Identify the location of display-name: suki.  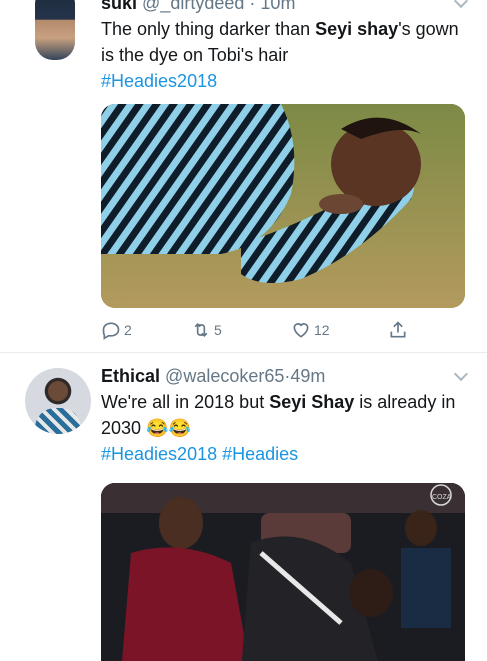
(119, 6).